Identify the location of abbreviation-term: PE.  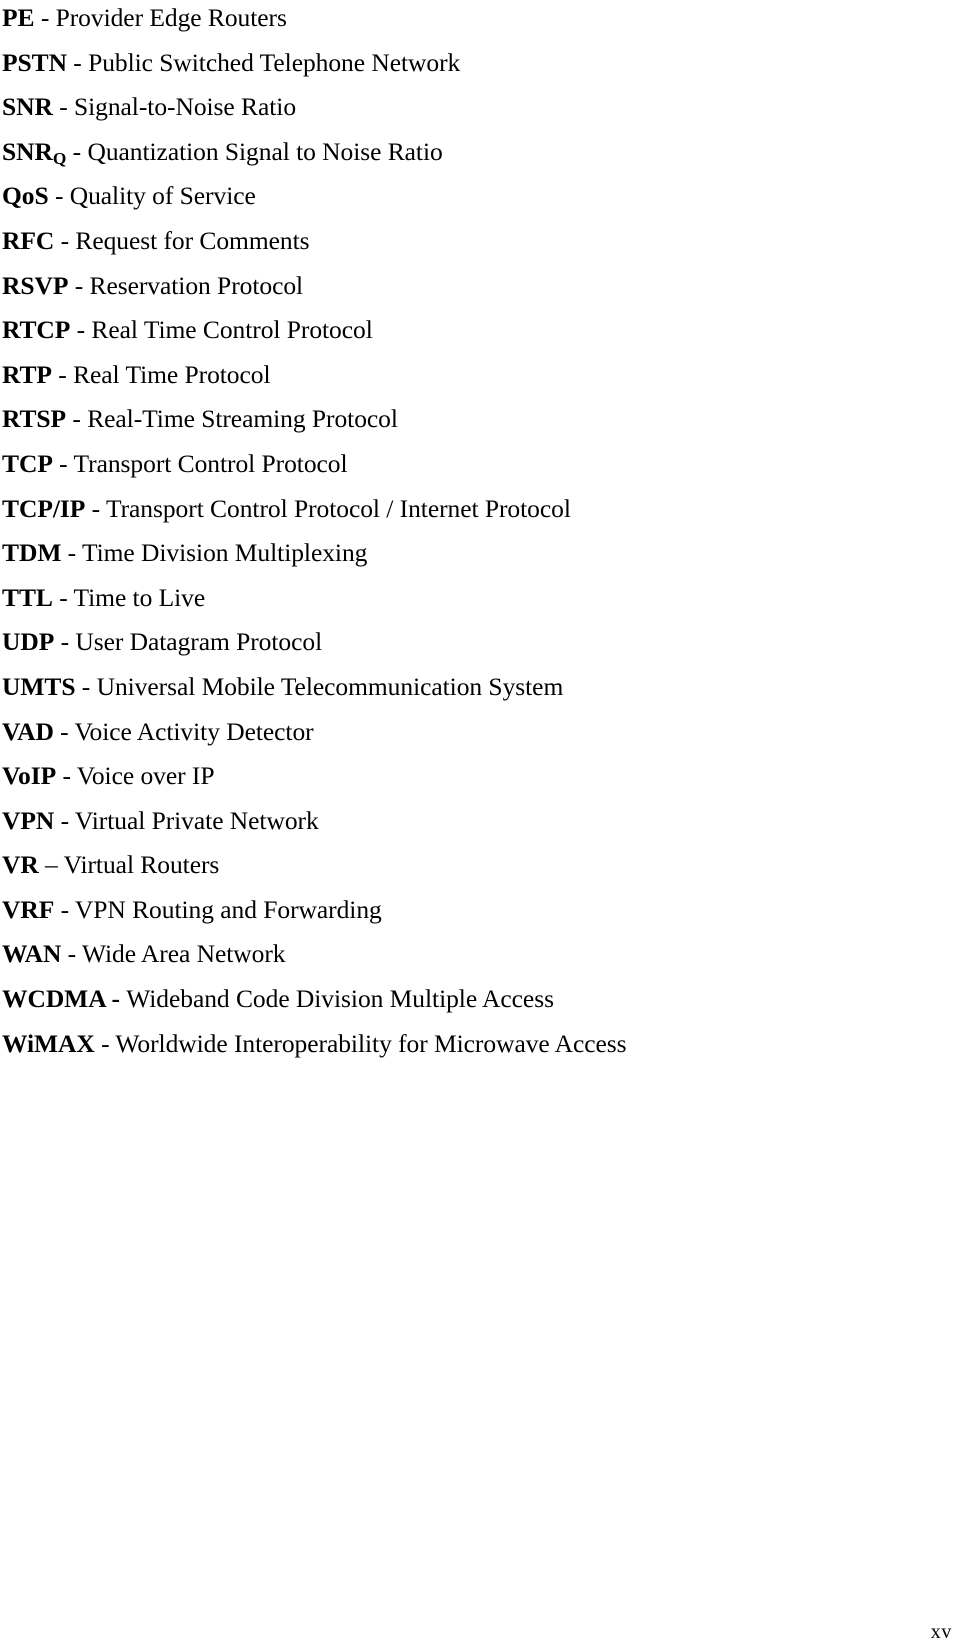
(18, 17).